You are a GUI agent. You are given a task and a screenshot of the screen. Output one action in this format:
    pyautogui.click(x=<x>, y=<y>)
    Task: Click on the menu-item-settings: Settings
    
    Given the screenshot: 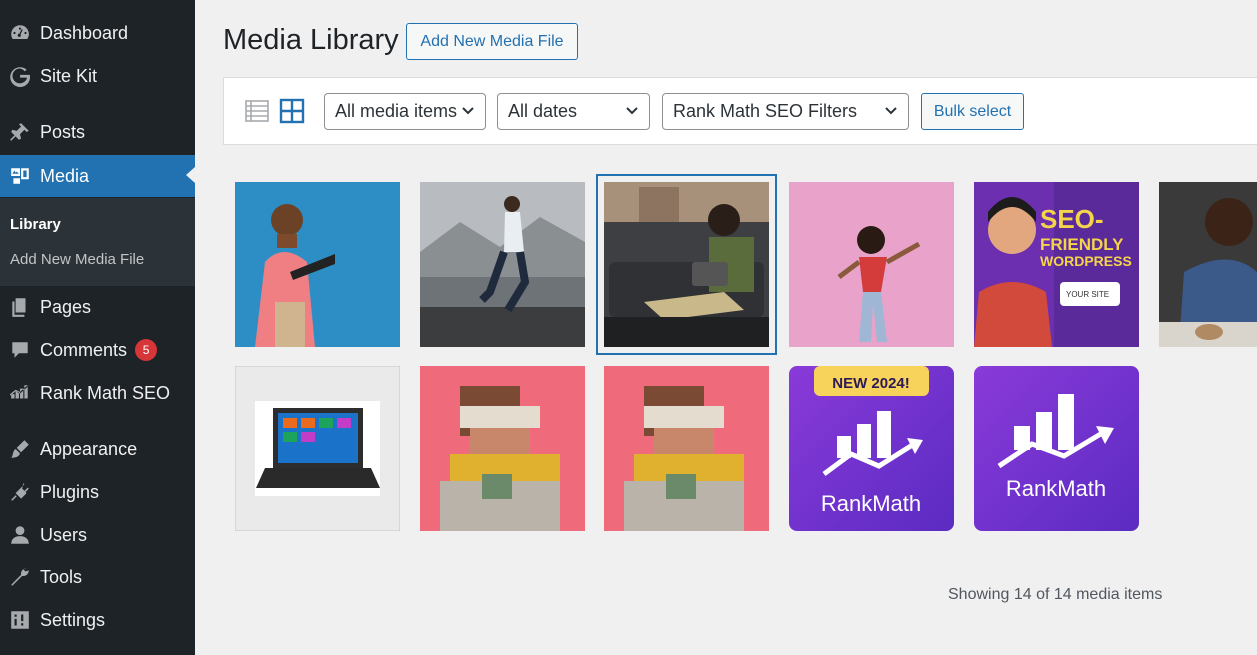 What is the action you would take?
    pyautogui.click(x=97, y=620)
    